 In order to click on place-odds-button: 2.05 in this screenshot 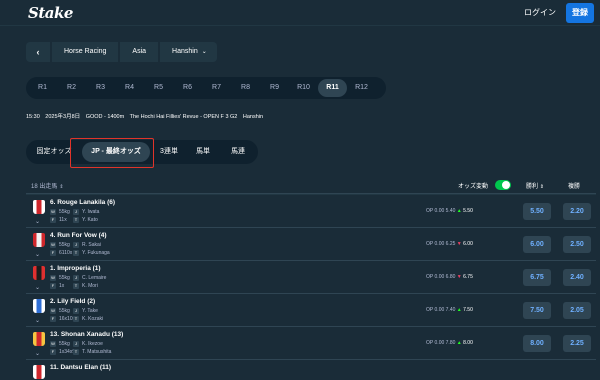, I will do `click(577, 310)`.